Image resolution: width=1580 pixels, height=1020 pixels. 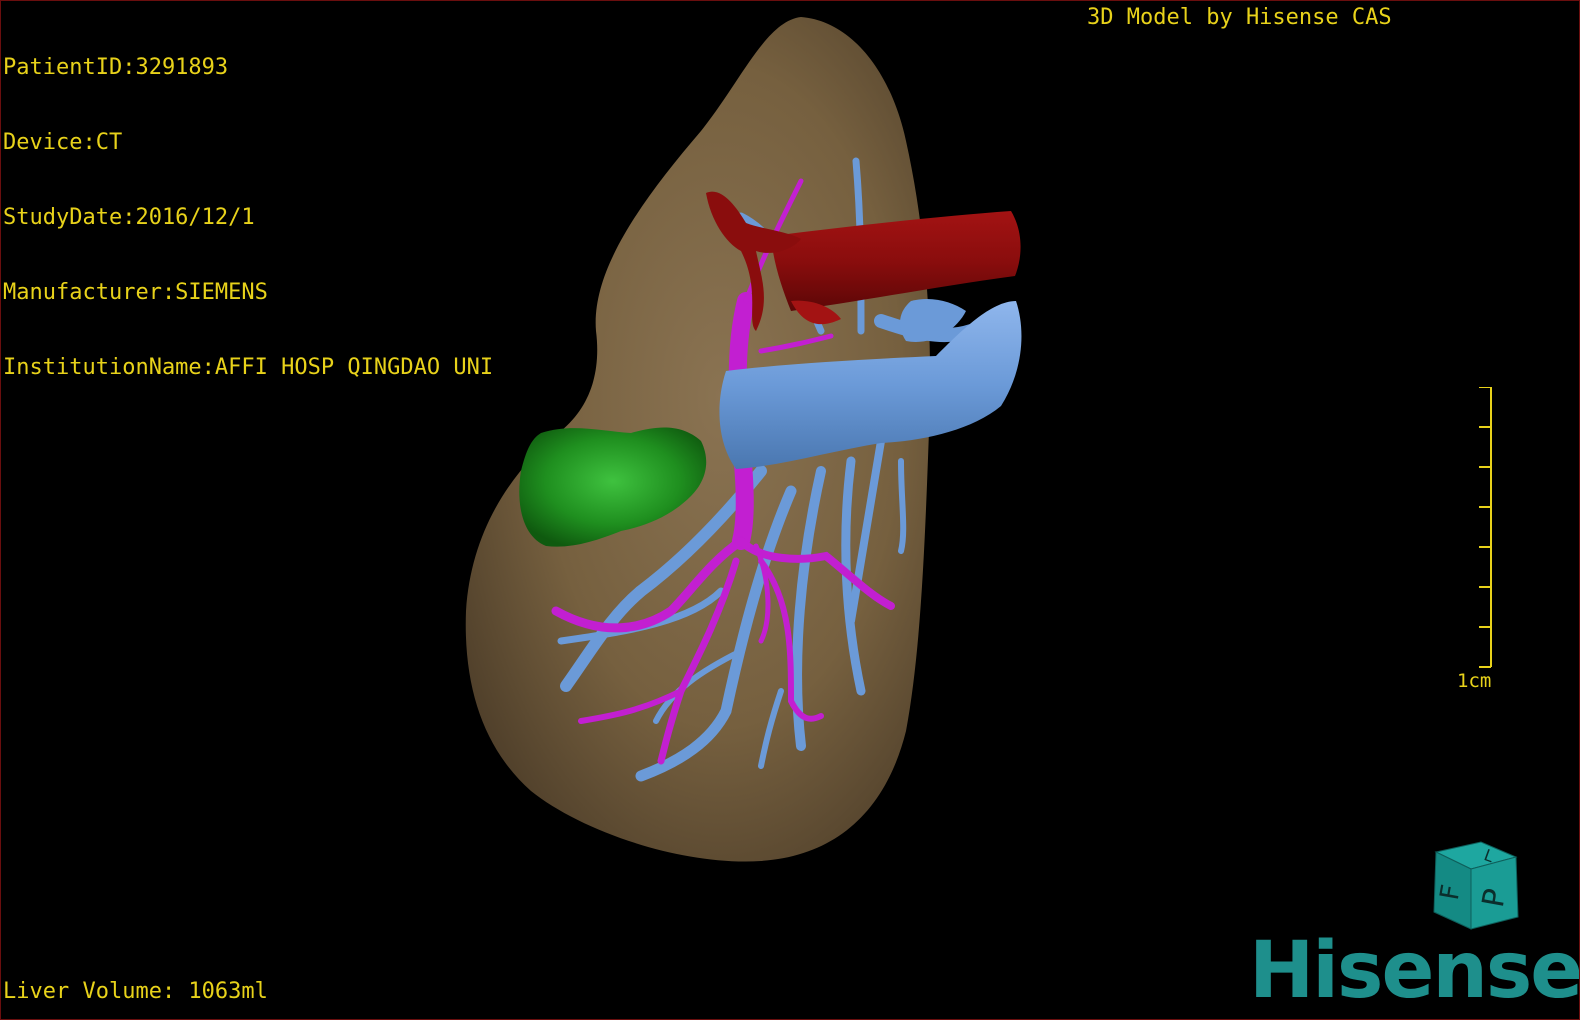 I want to click on scale-bar, so click(x=1485, y=527).